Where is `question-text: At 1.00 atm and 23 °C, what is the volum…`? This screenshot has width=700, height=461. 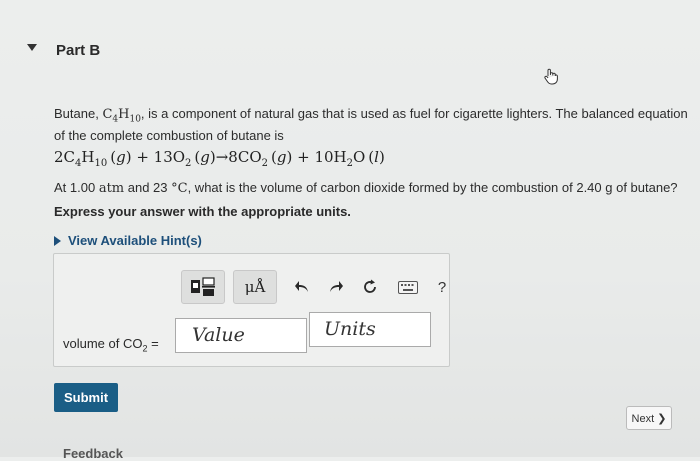 question-text: At 1.00 atm and 23 °C, what is the volum… is located at coordinates (366, 188).